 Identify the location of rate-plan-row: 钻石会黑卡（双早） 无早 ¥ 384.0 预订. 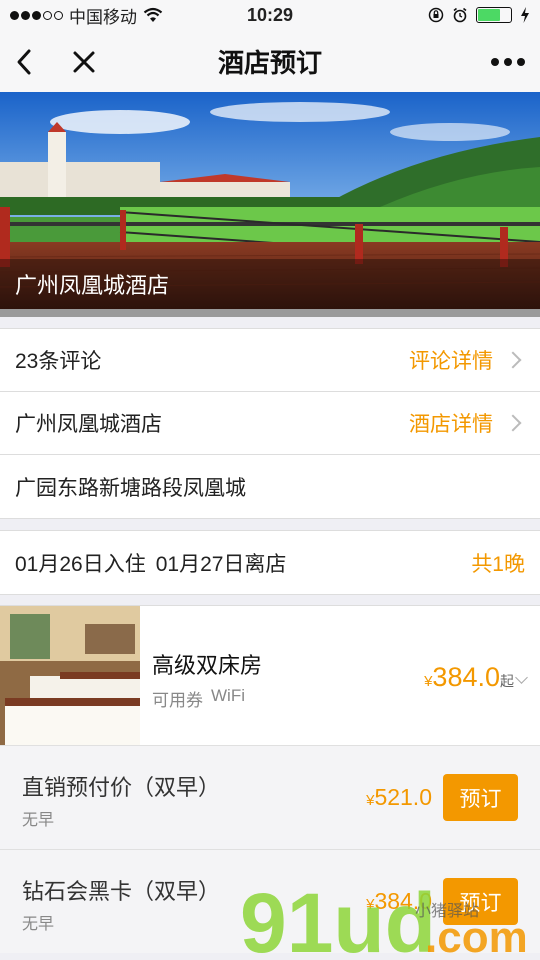
(270, 901).